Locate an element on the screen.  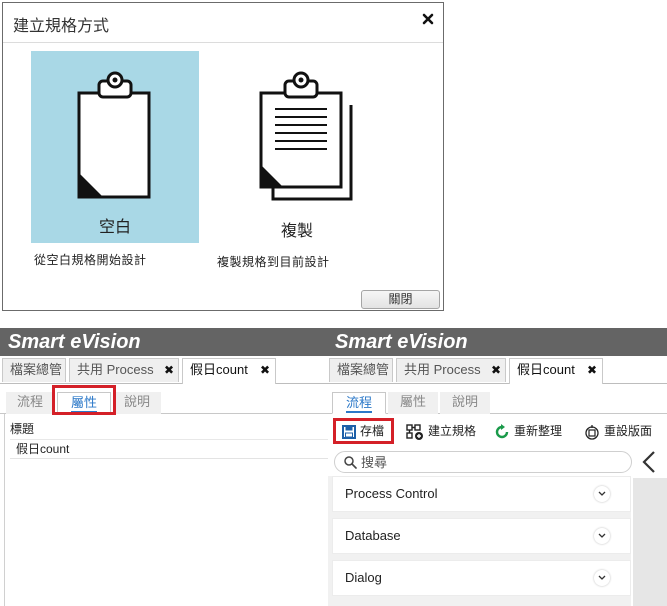
category-list: Process Control Database Dialog is located at coordinates (479, 541).